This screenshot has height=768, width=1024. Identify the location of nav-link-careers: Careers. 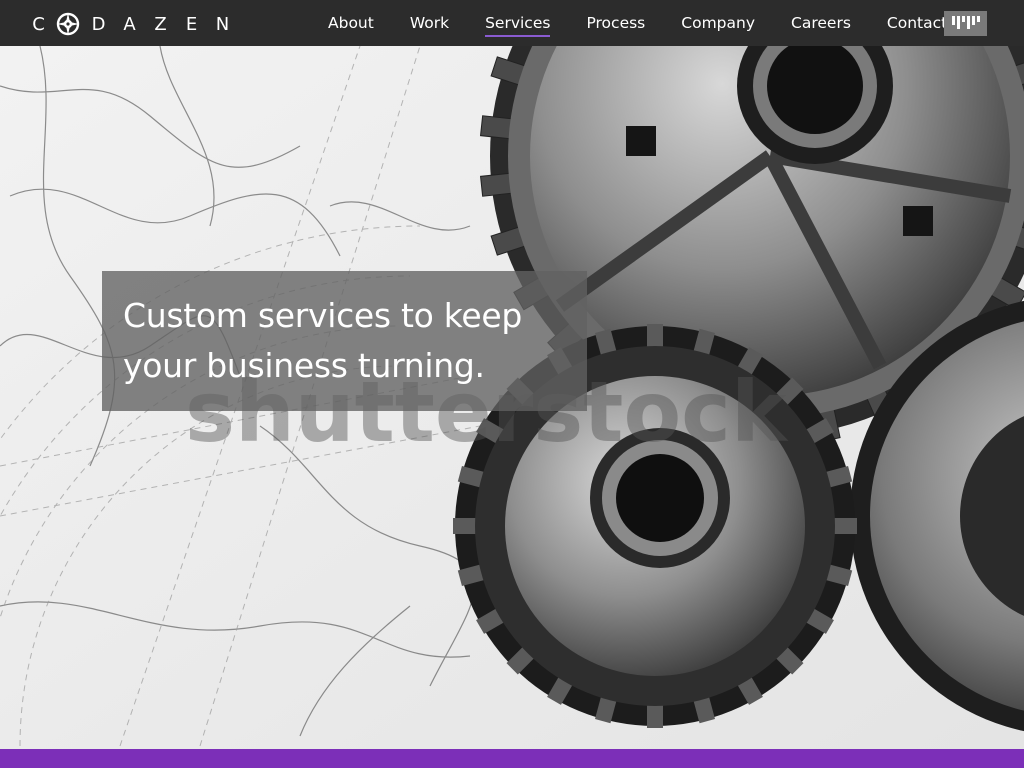
(821, 23).